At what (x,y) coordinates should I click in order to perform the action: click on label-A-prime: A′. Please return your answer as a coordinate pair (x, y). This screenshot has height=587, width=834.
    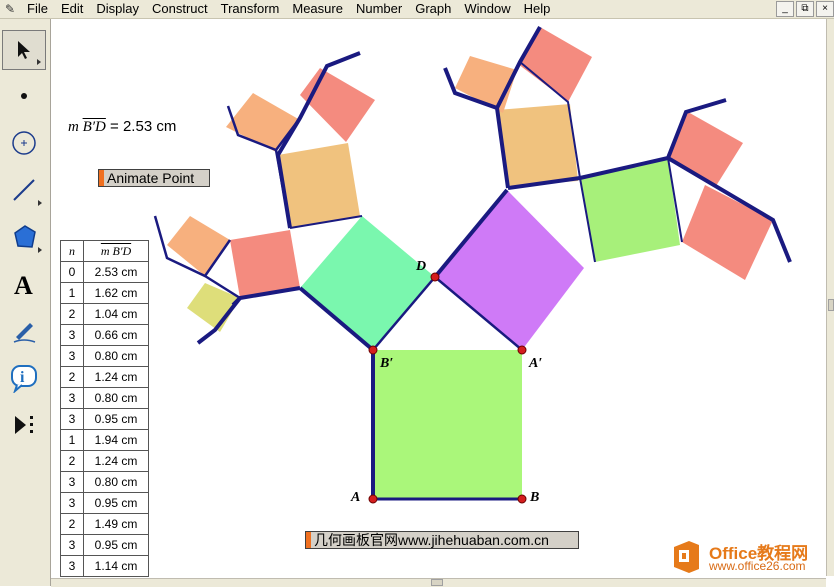
    Looking at the image, I should click on (536, 363).